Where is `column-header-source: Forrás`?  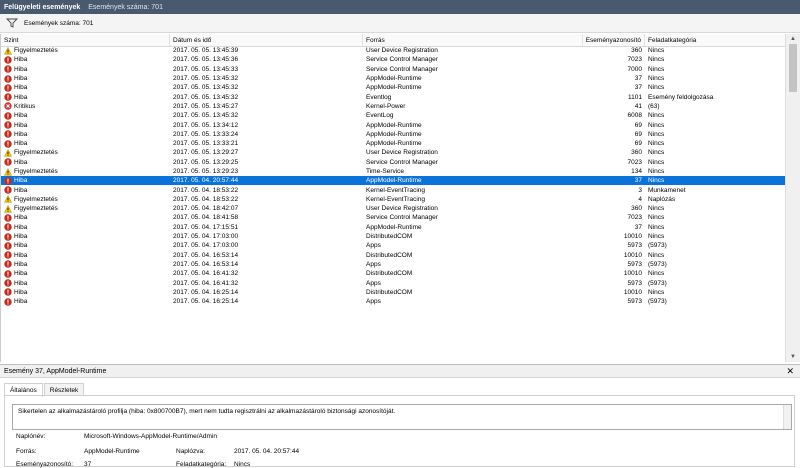
column-header-source: Forrás is located at coordinates (473, 40).